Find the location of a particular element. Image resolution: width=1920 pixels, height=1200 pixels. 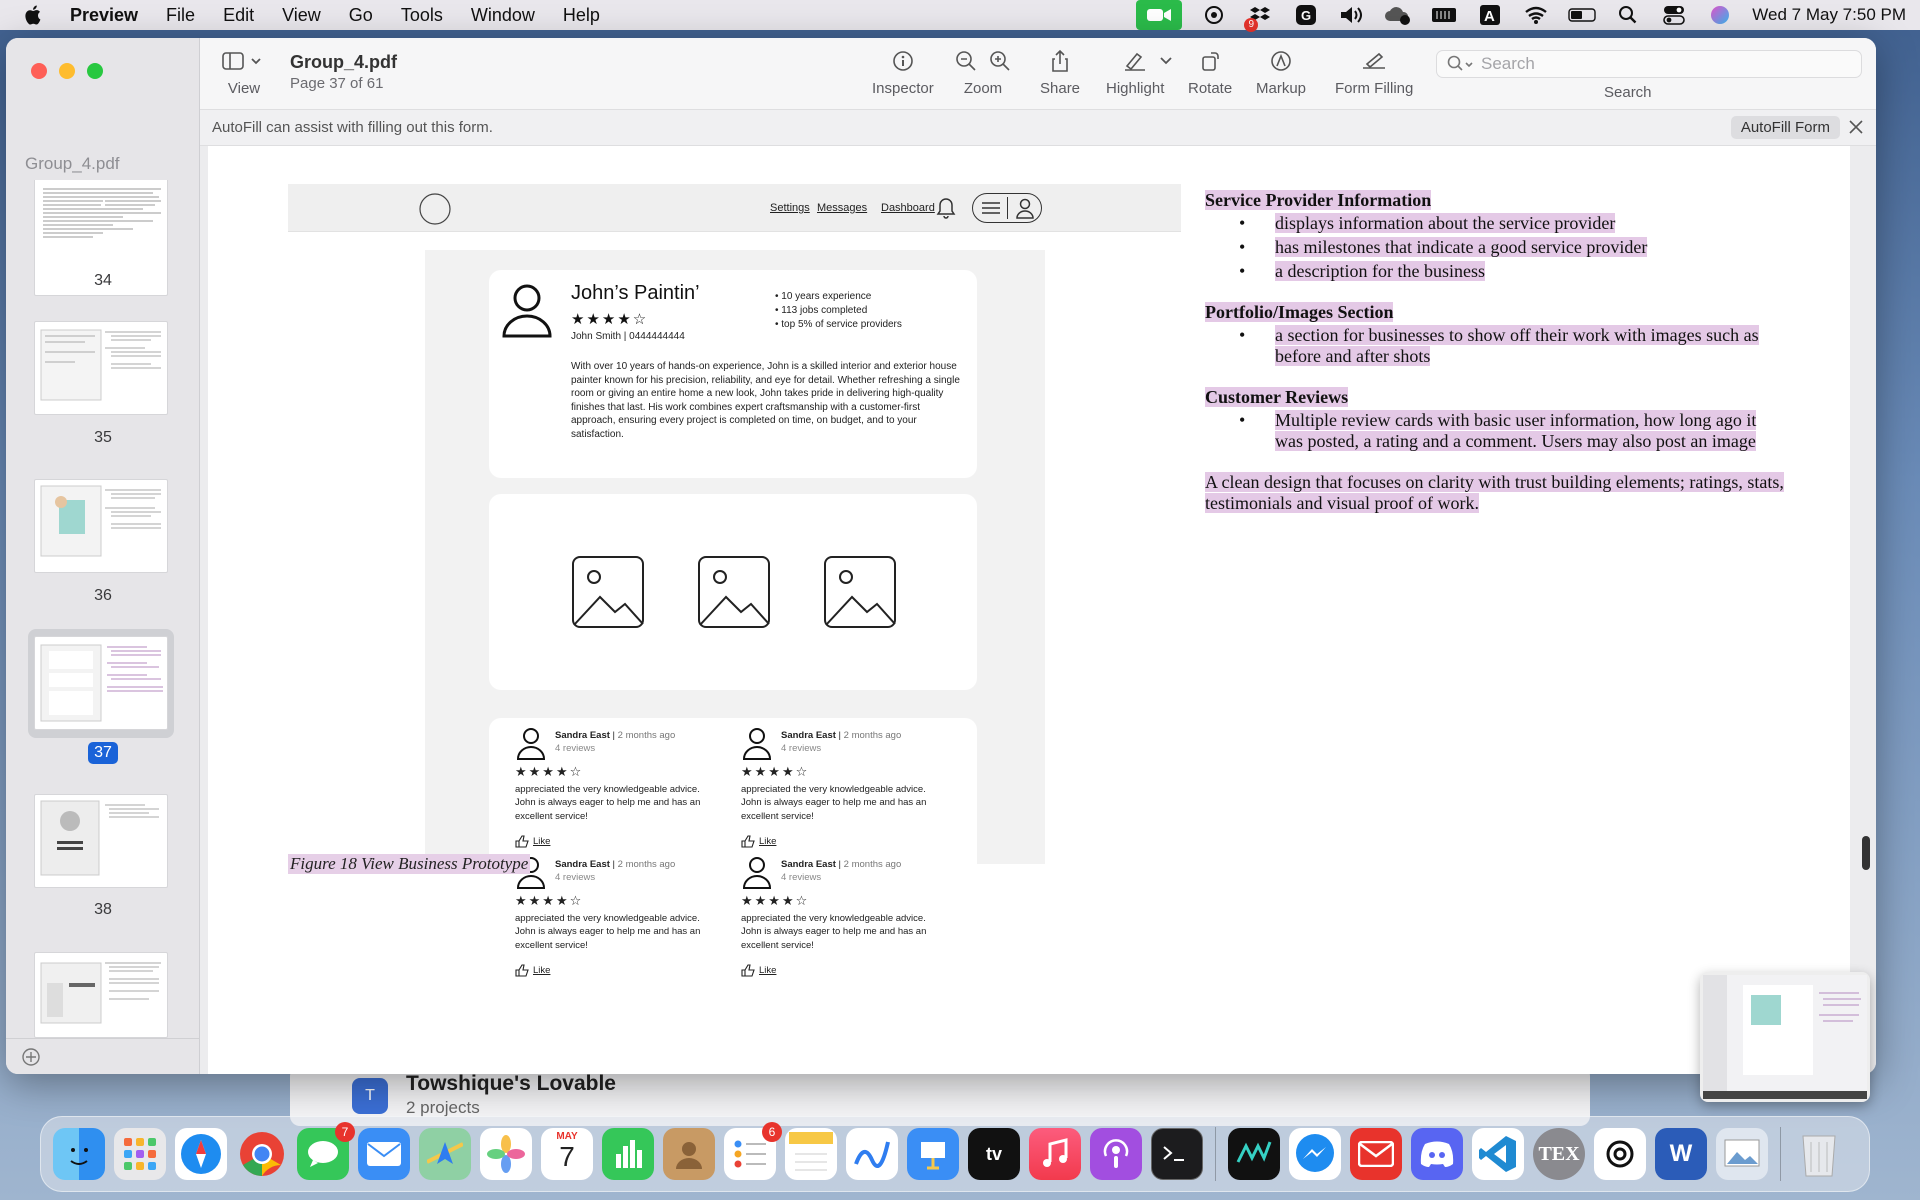

photos-dock-icon is located at coordinates (506, 1154).